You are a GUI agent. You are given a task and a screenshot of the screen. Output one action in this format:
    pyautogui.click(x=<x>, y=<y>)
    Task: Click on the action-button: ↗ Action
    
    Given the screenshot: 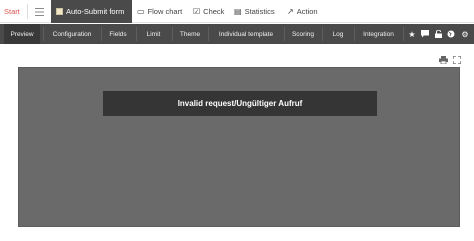 What is the action you would take?
    pyautogui.click(x=302, y=11)
    